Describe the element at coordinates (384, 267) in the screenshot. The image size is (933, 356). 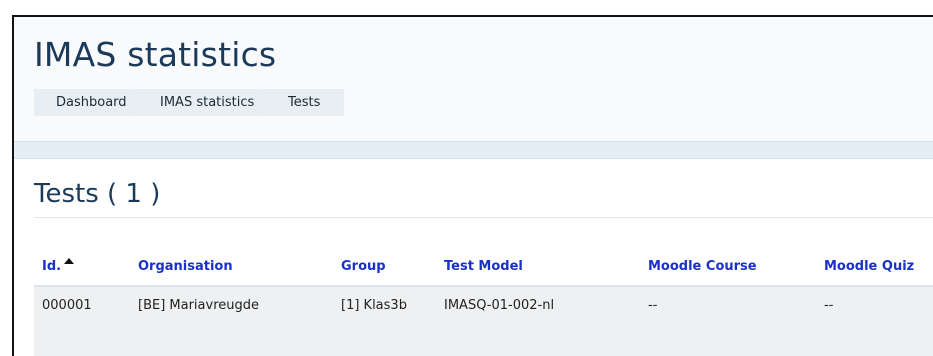
I see `column-header-group: Group` at that location.